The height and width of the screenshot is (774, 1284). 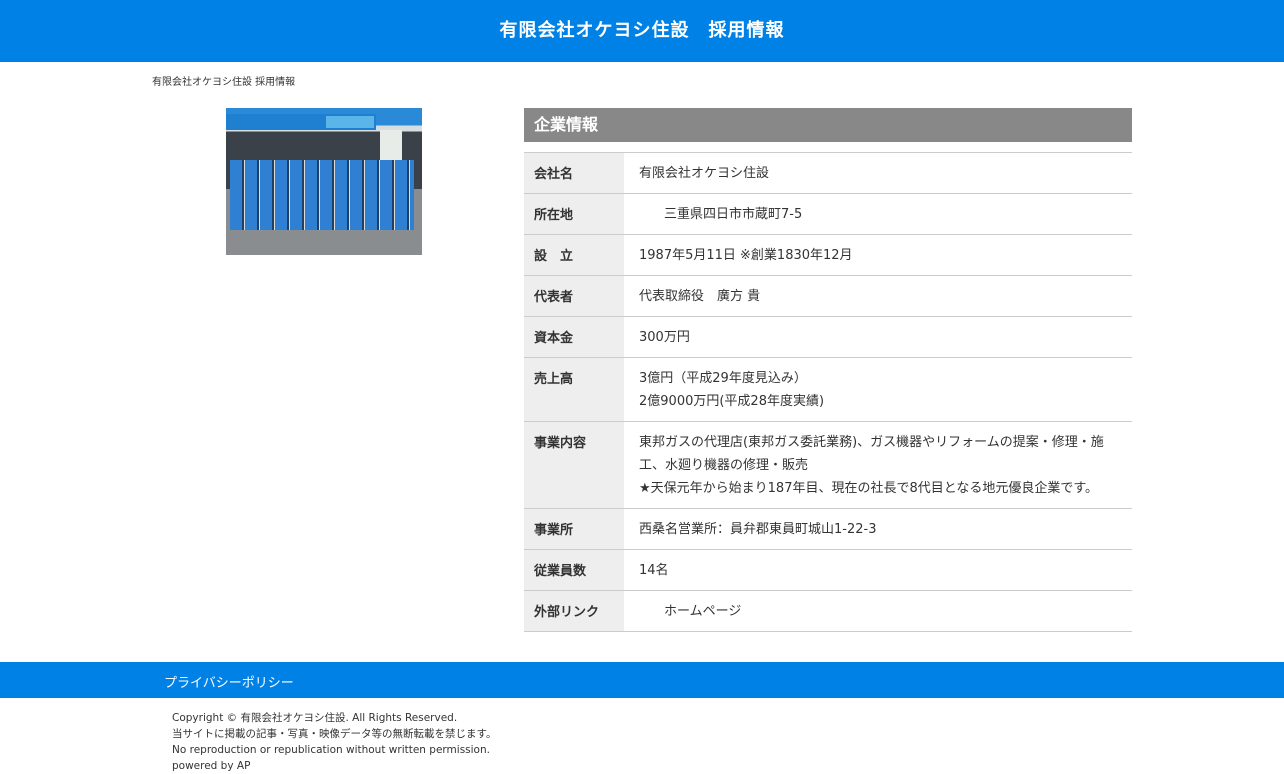 I want to click on breadcrumb: 有限会社オケヨシ住設 採用情報, so click(x=223, y=80).